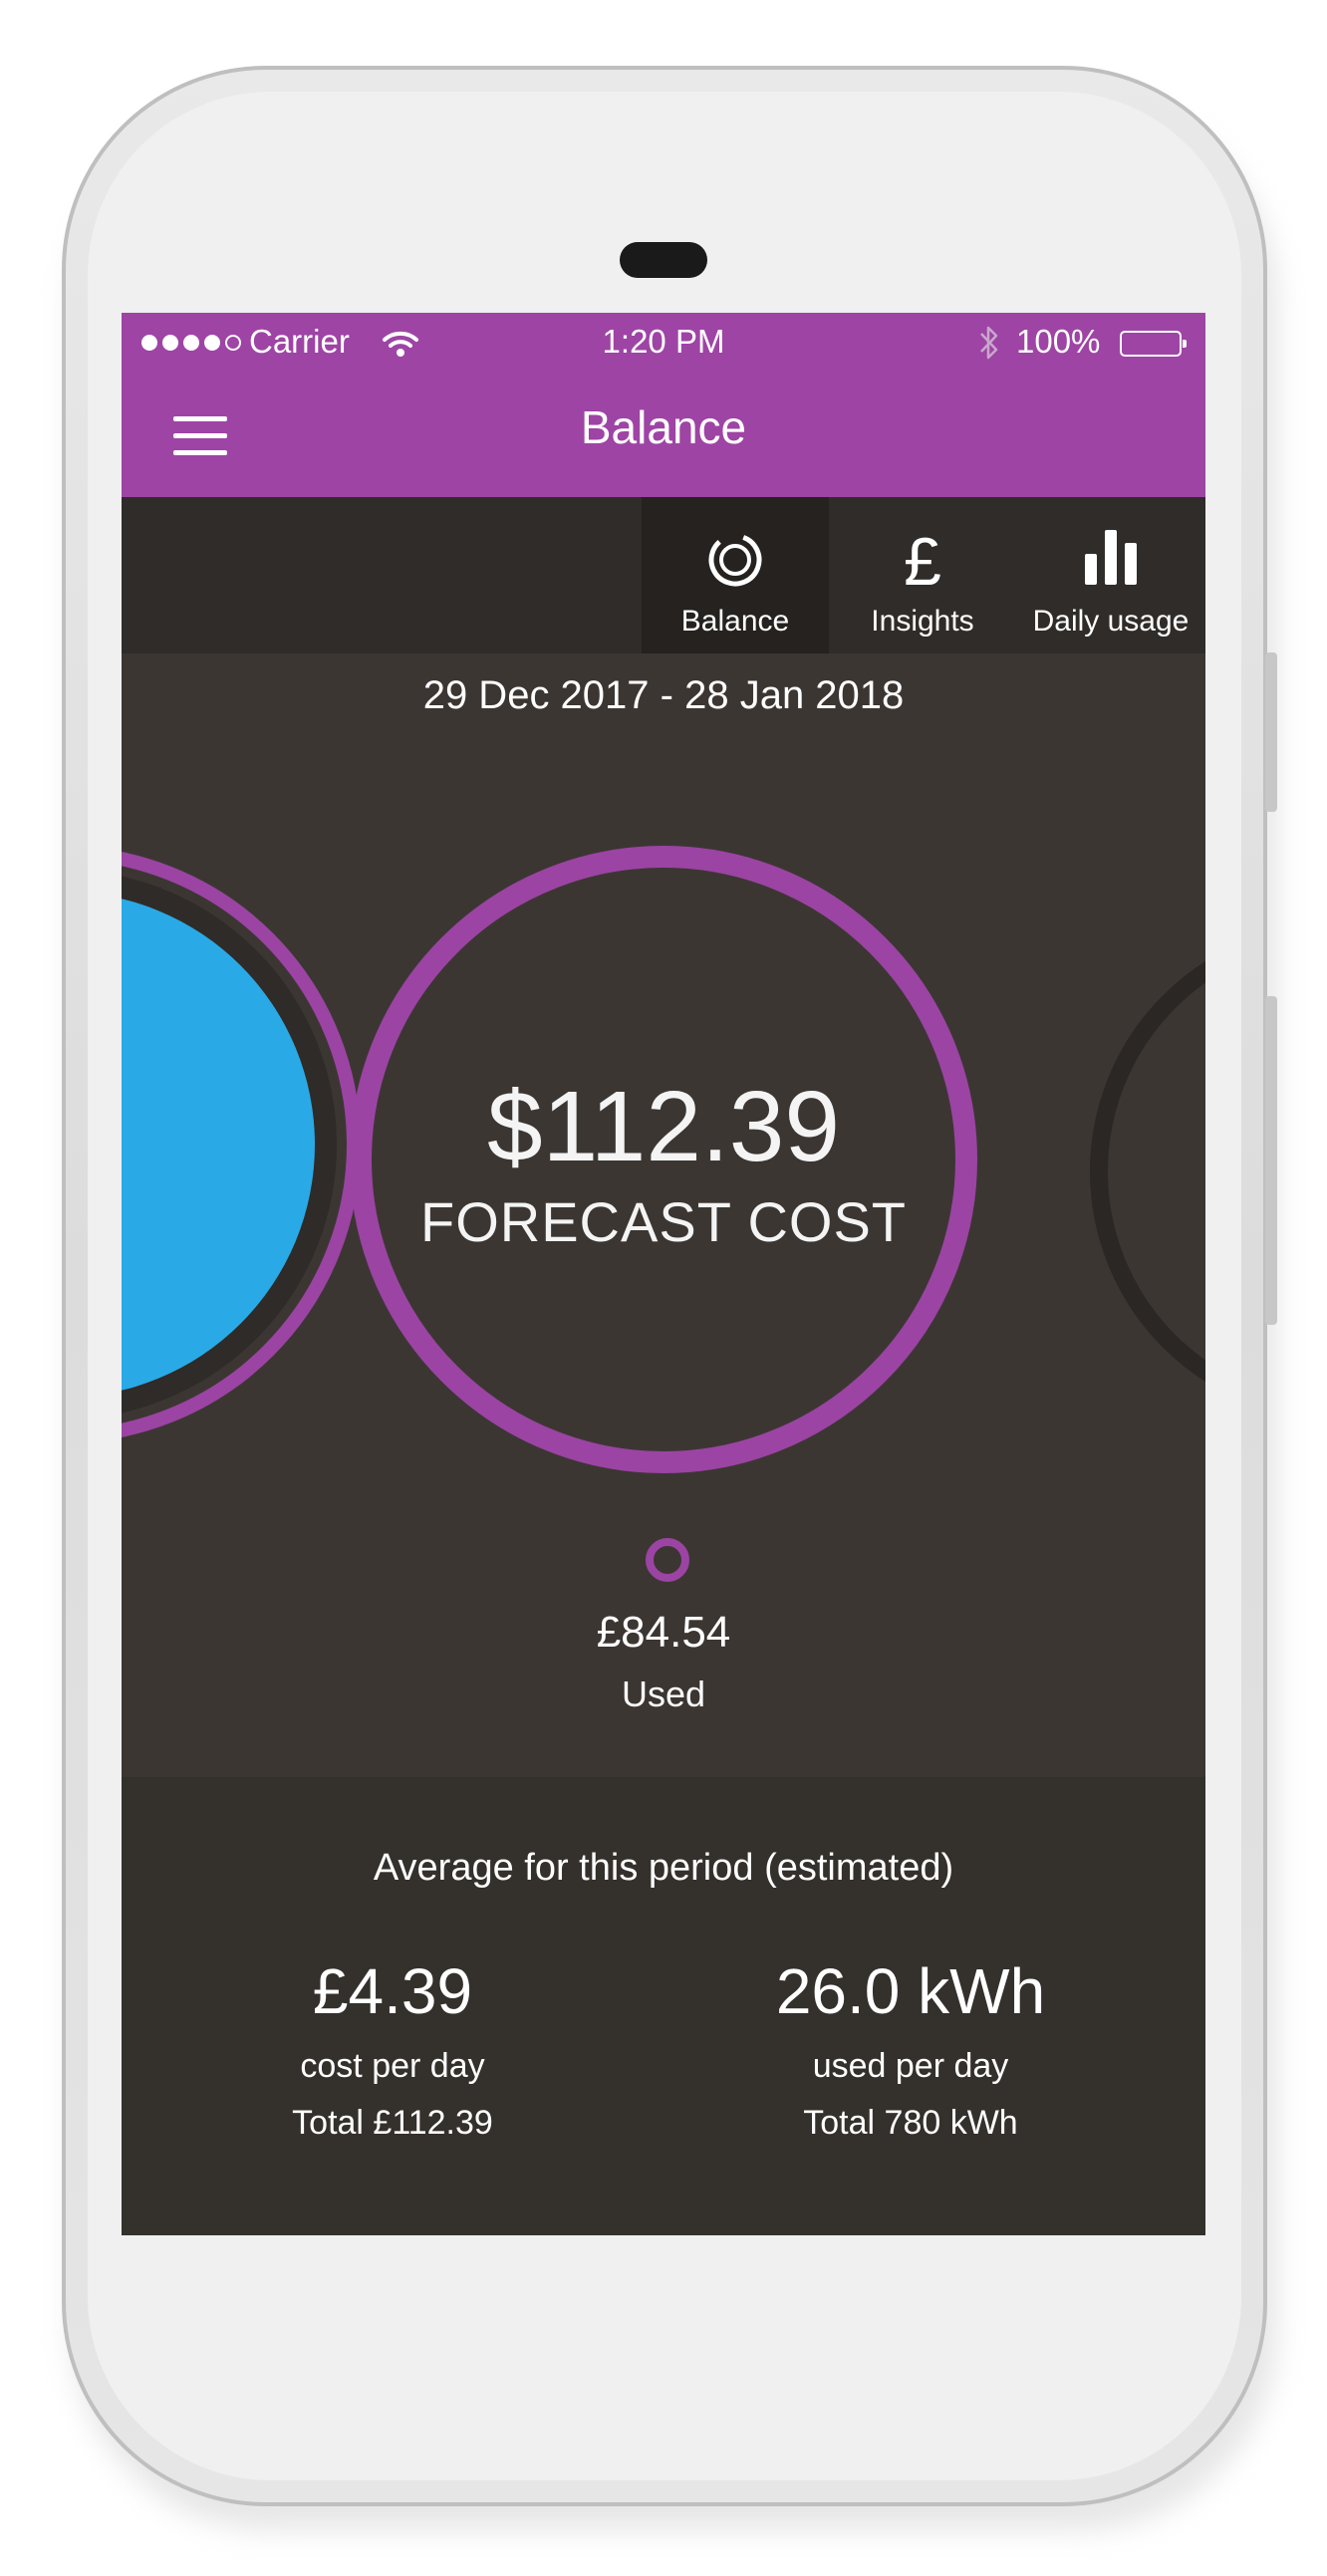 This screenshot has width=1327, height=2576. What do you see at coordinates (663, 260) in the screenshot?
I see `earpiece-speaker` at bounding box center [663, 260].